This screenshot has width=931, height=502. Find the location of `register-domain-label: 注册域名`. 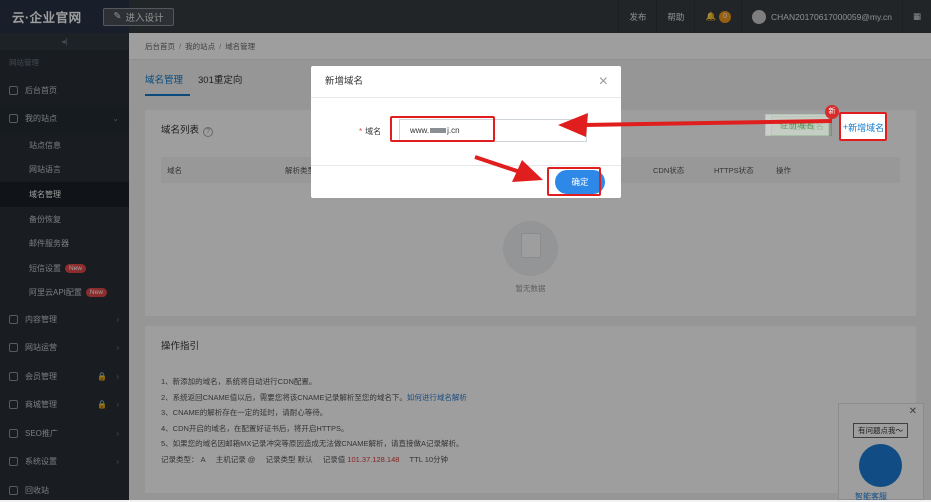

register-domain-label: 注册域名 is located at coordinates (796, 125).